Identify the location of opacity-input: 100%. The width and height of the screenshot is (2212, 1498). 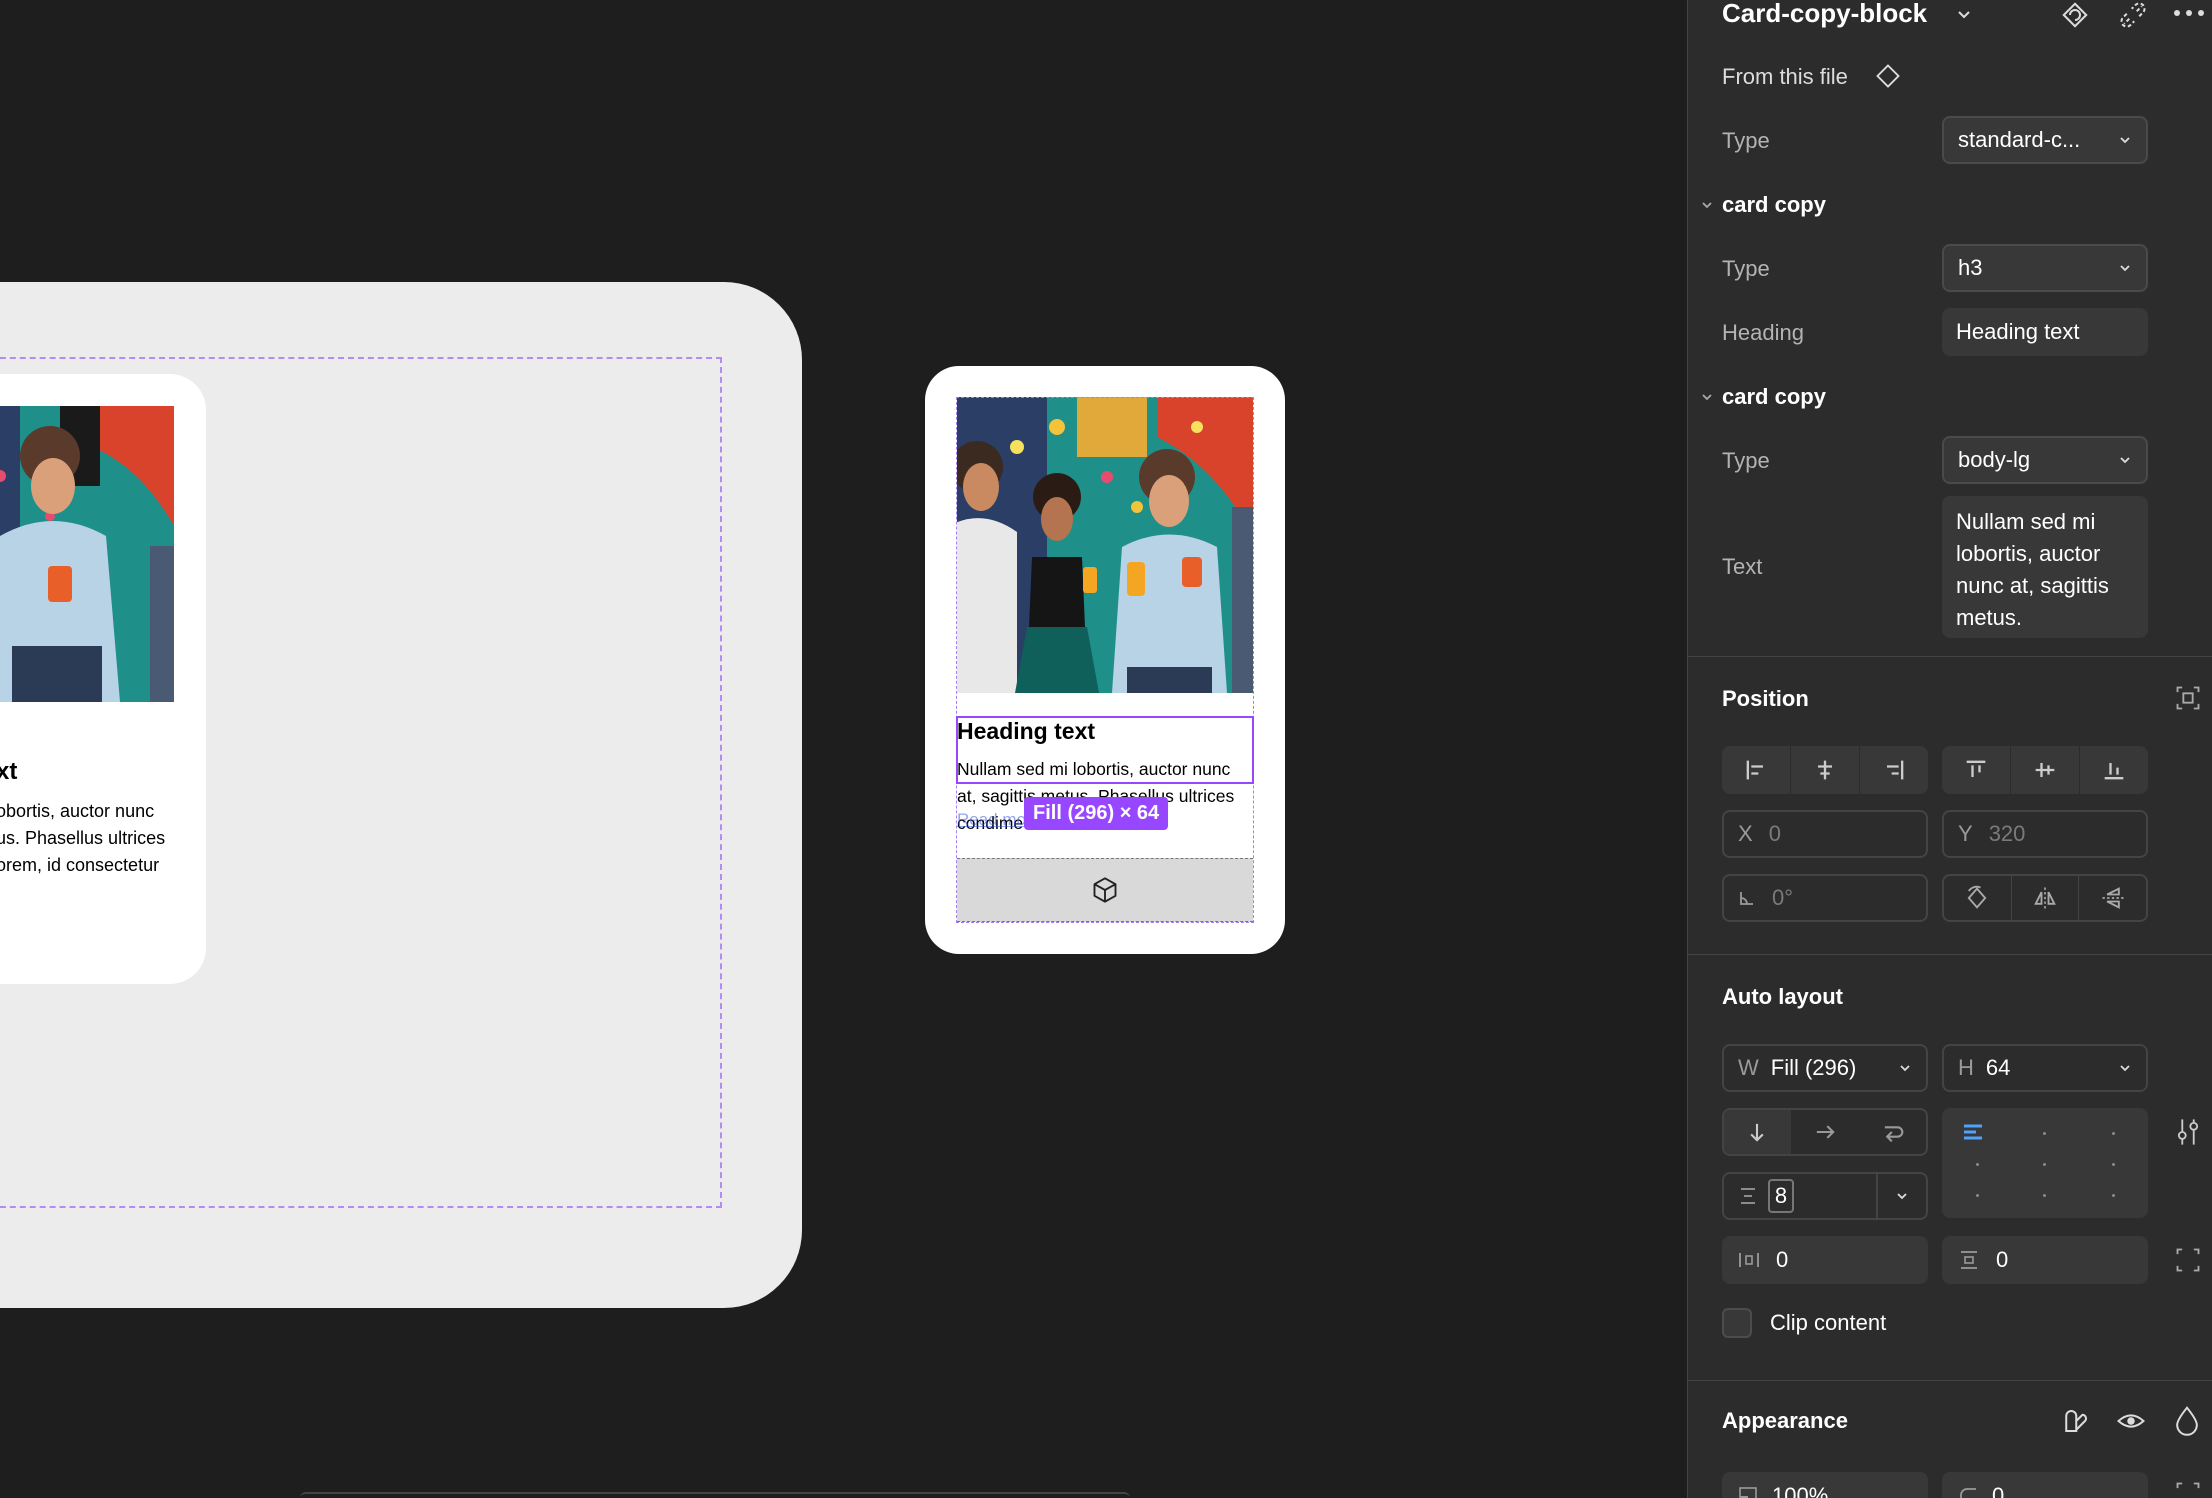
(1825, 1485).